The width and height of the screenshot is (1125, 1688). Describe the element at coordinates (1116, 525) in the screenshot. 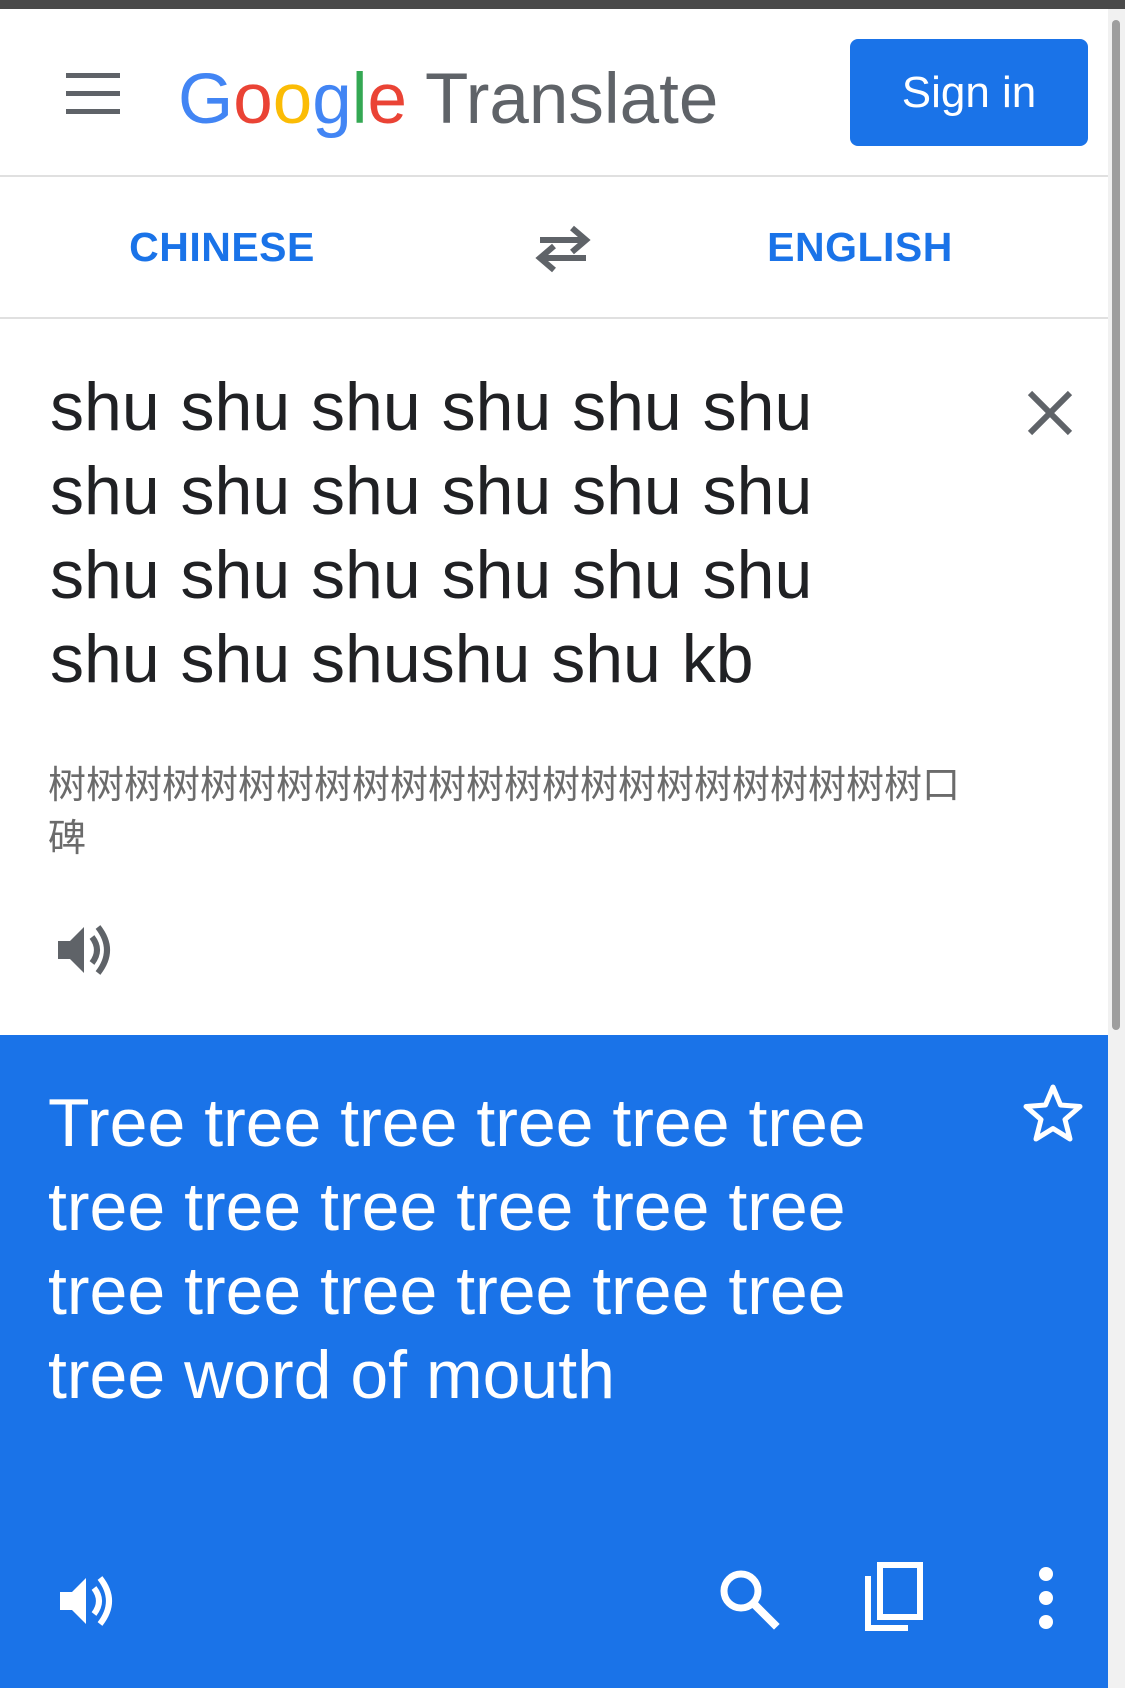

I see `scrollbar-thumb` at that location.